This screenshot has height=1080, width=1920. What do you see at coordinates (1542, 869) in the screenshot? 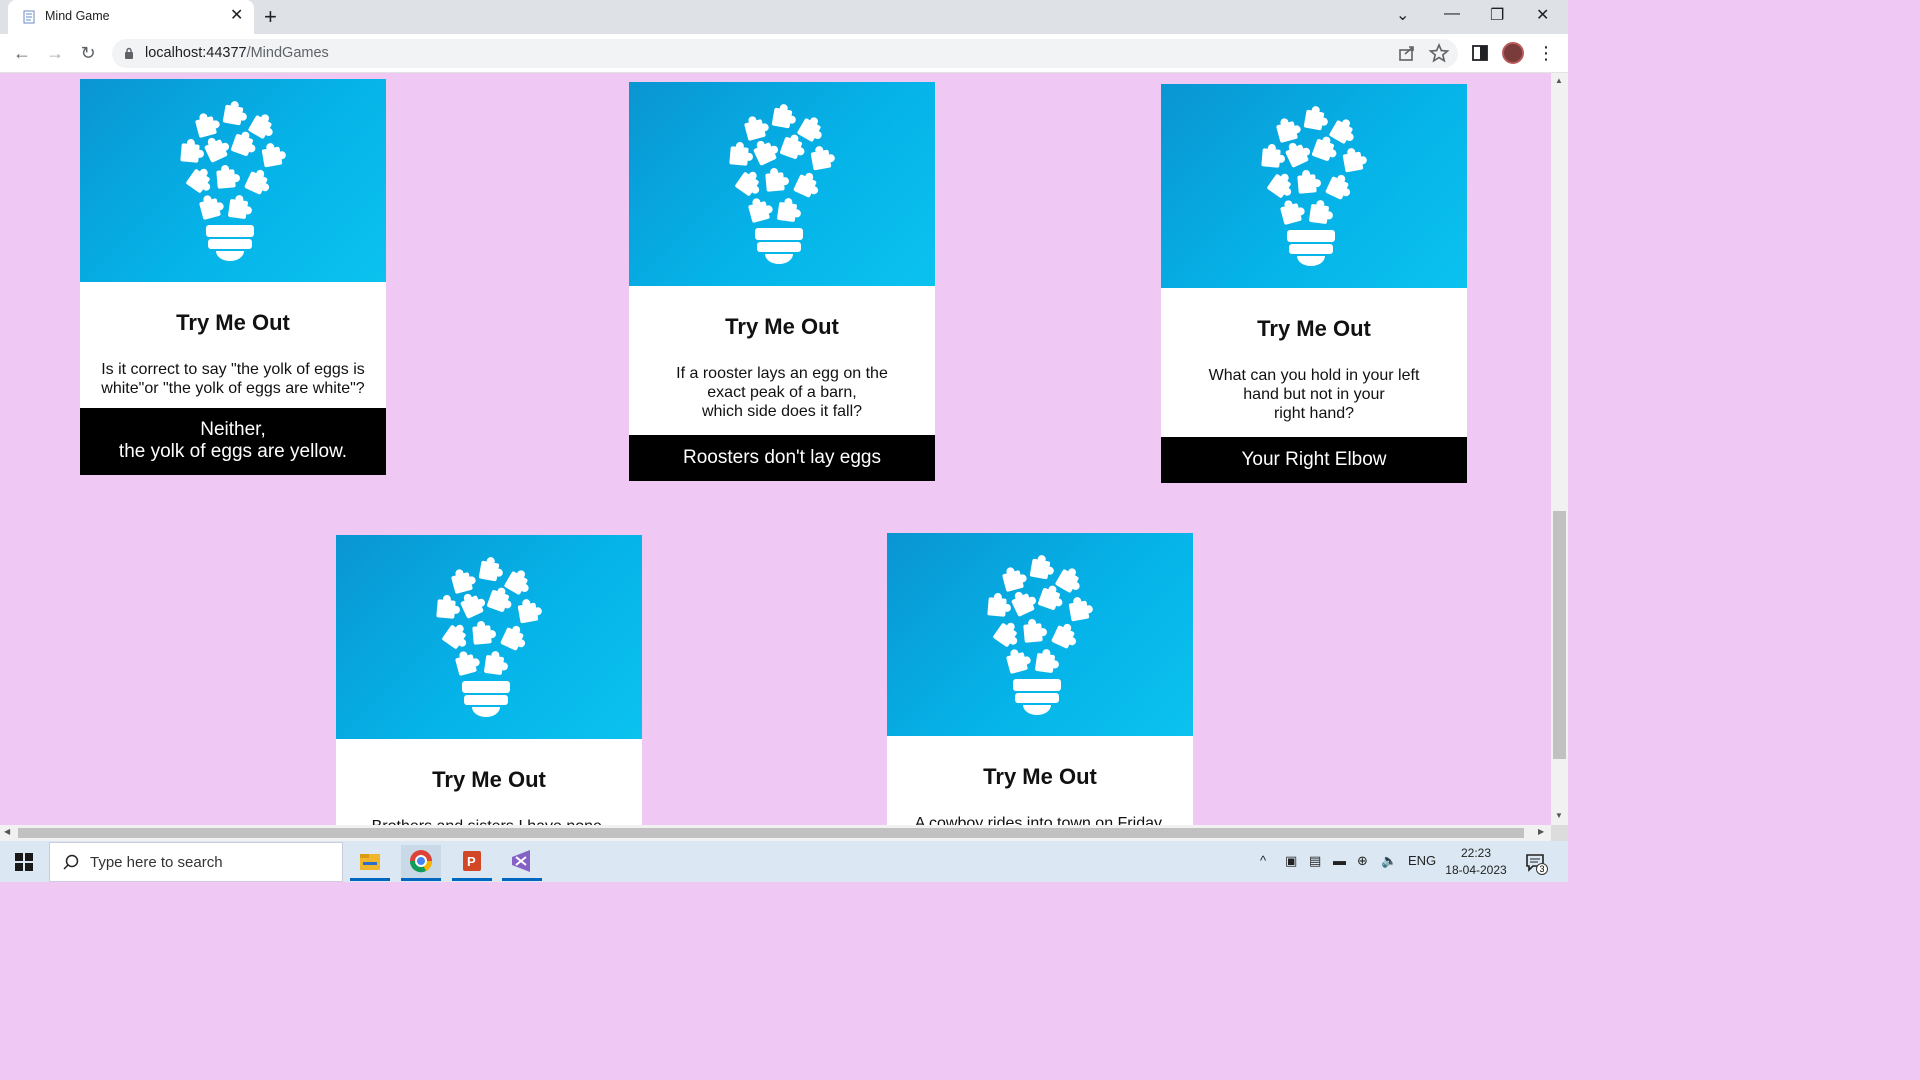
I see `notification-count: 3` at bounding box center [1542, 869].